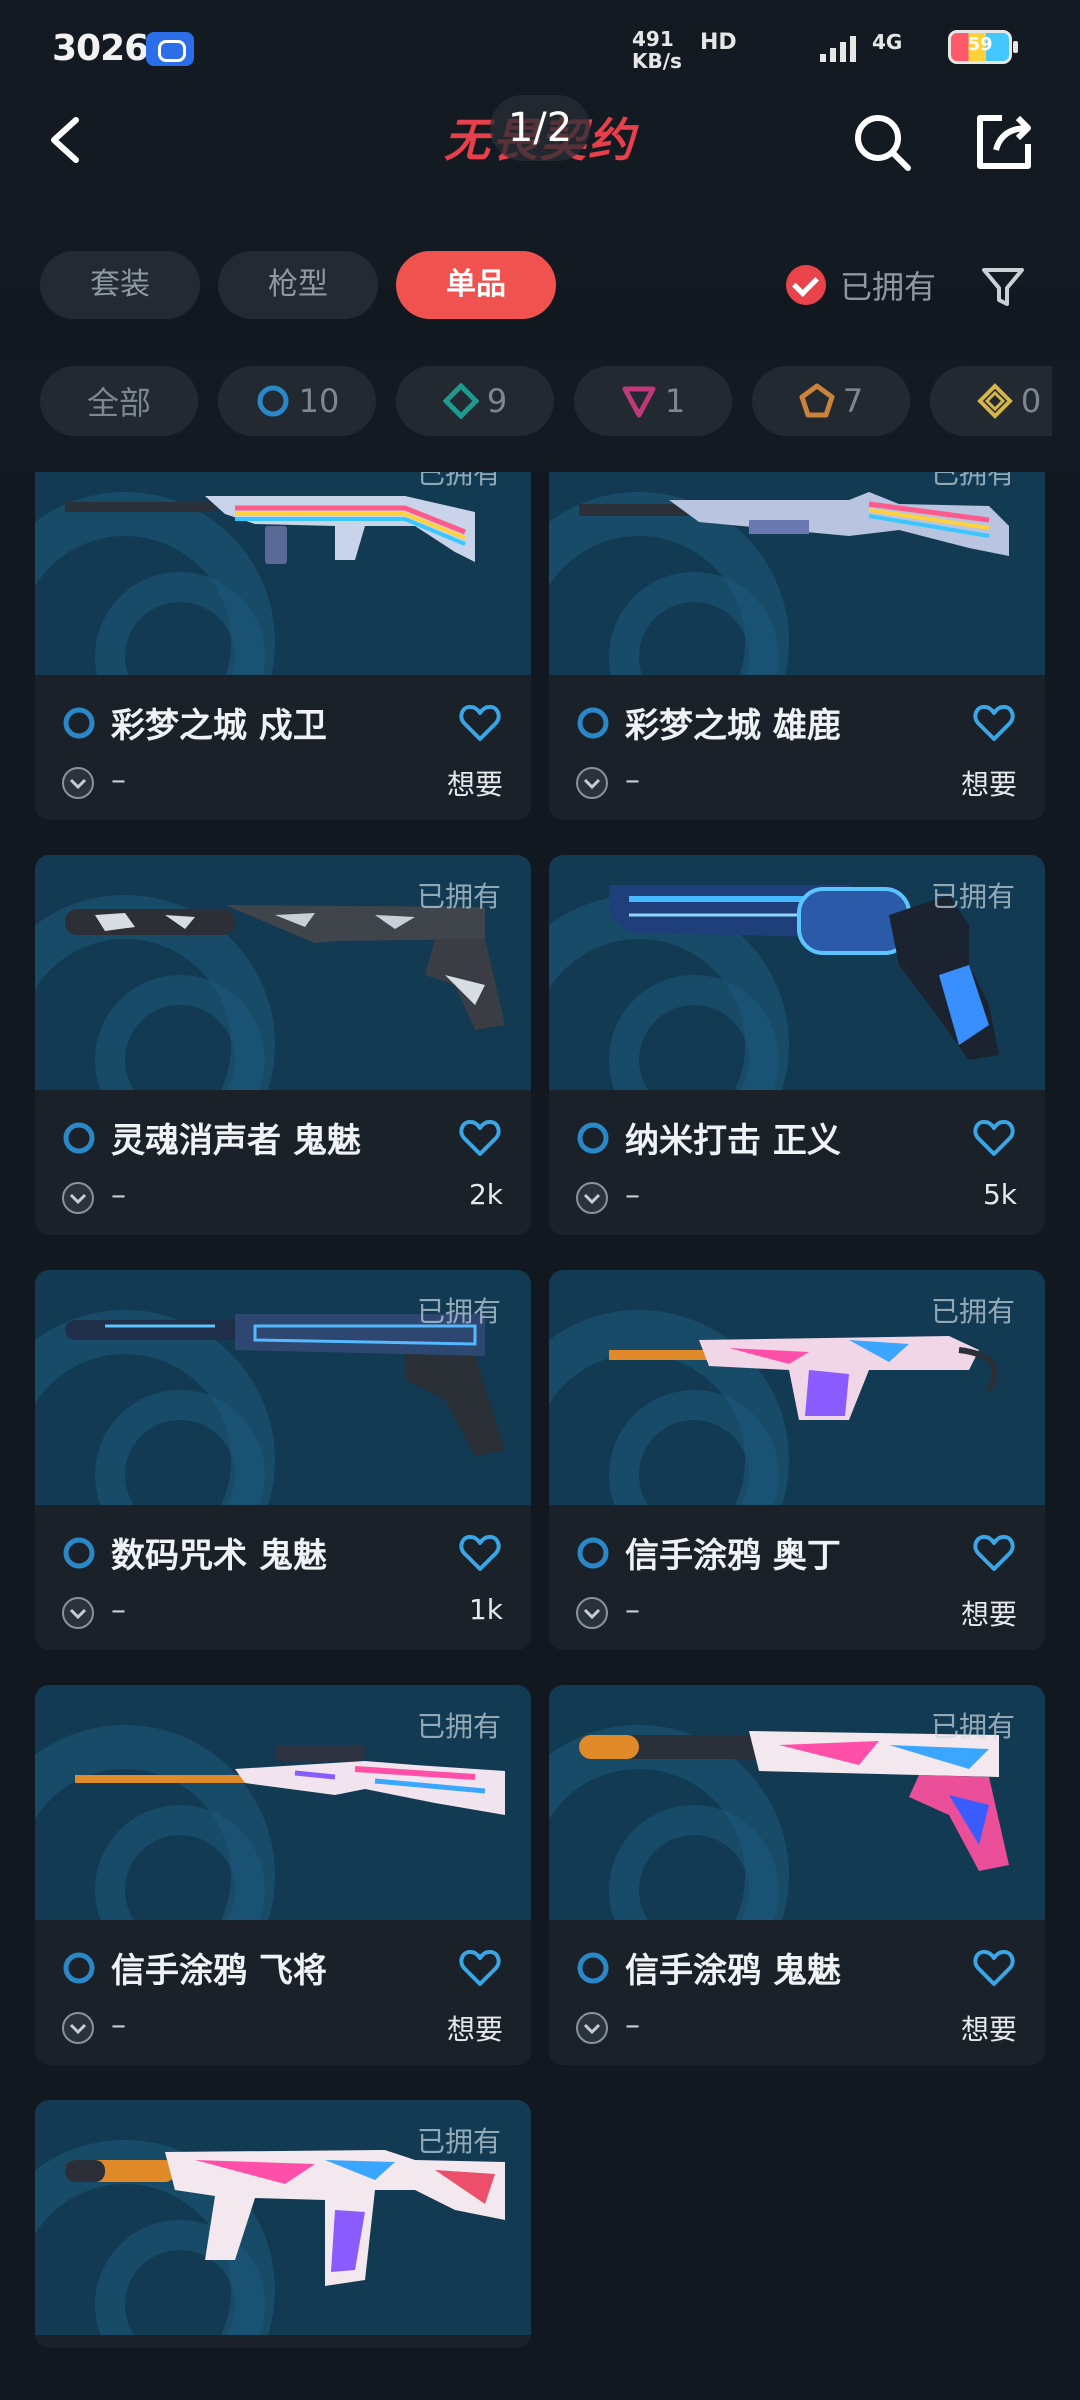  What do you see at coordinates (797, 646) in the screenshot?
I see `skin-card: 已拥有 彩梦之城 雄鹿 – 想要` at bounding box center [797, 646].